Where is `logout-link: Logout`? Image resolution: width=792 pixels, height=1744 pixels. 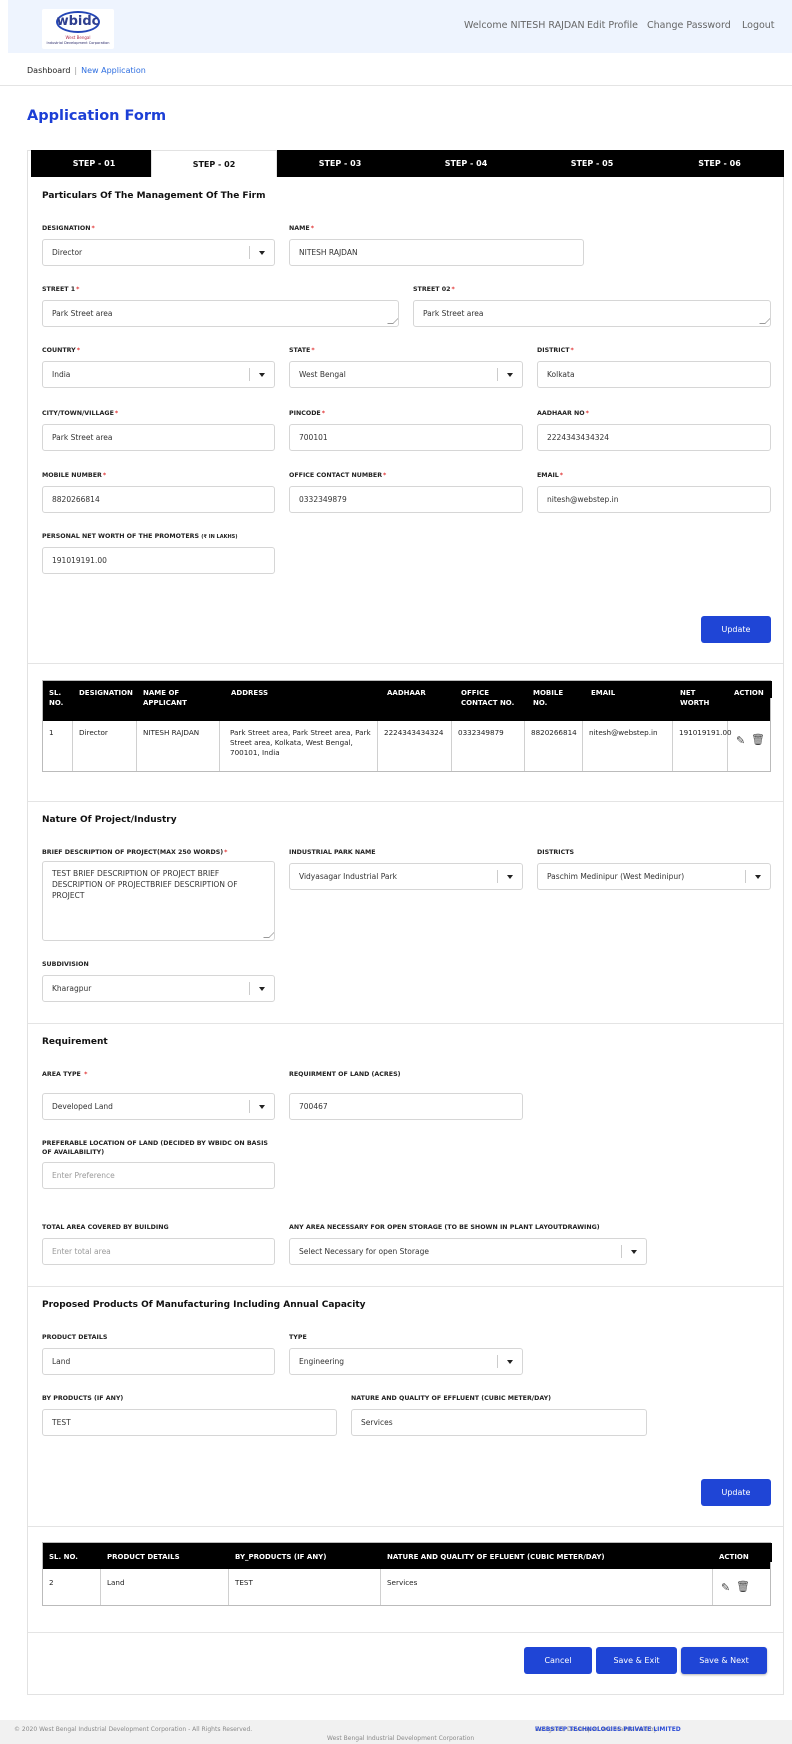 logout-link: Logout is located at coordinates (758, 25).